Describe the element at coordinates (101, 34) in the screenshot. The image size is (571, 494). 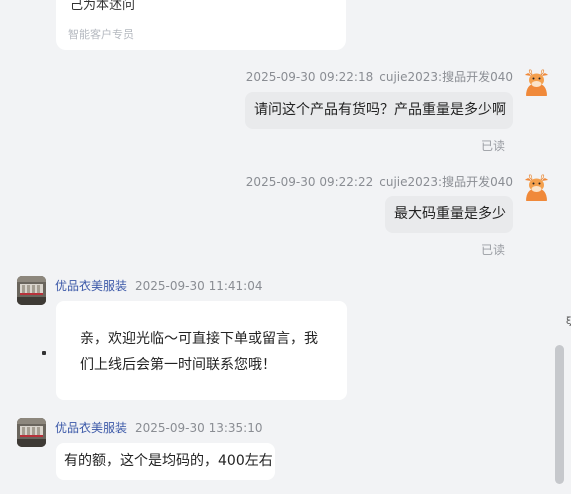
I see `agent-tag: 智能客户专员` at that location.